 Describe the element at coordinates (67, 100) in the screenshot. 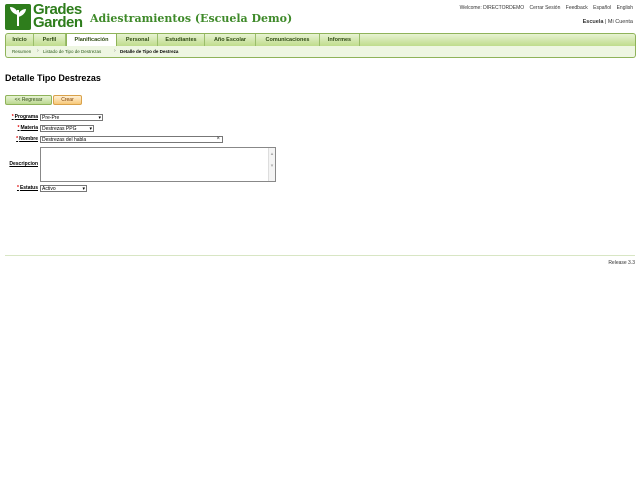

I see `create-button: Crear` at that location.